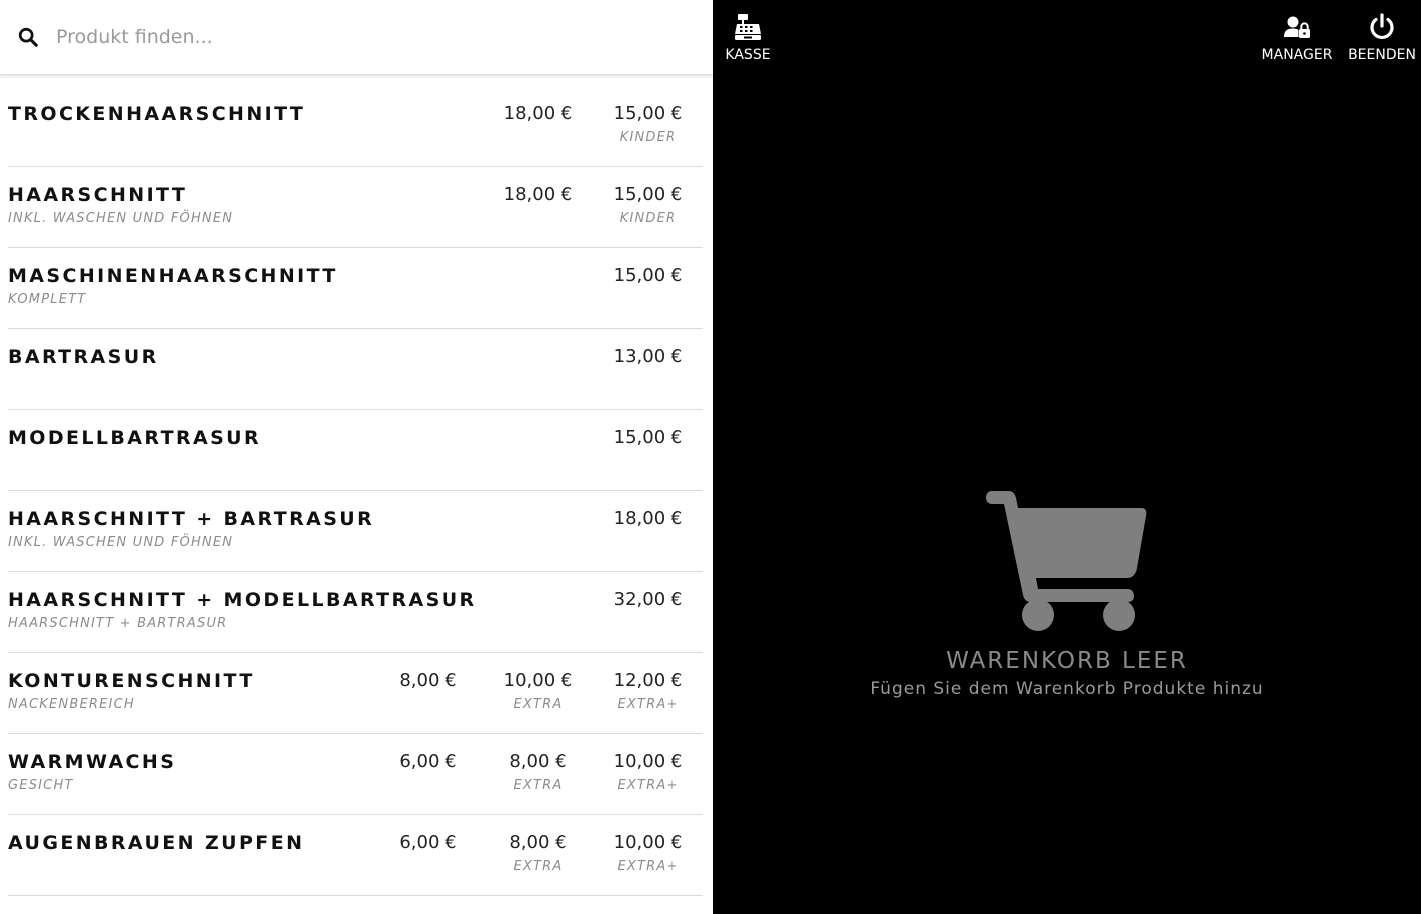 Image resolution: width=1421 pixels, height=914 pixels. What do you see at coordinates (1067, 689) in the screenshot?
I see `empty-cart-hint: Fügen Sie dem Warenkorb Produkte hinzu` at bounding box center [1067, 689].